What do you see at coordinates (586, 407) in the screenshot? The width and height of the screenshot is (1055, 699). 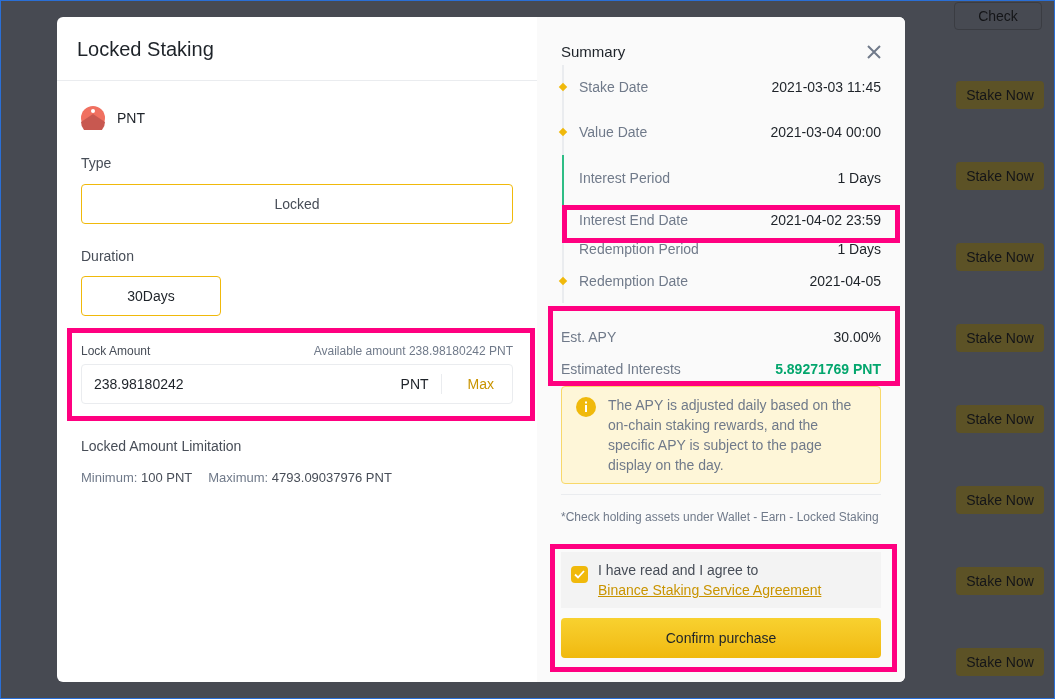 I see `info-icon` at bounding box center [586, 407].